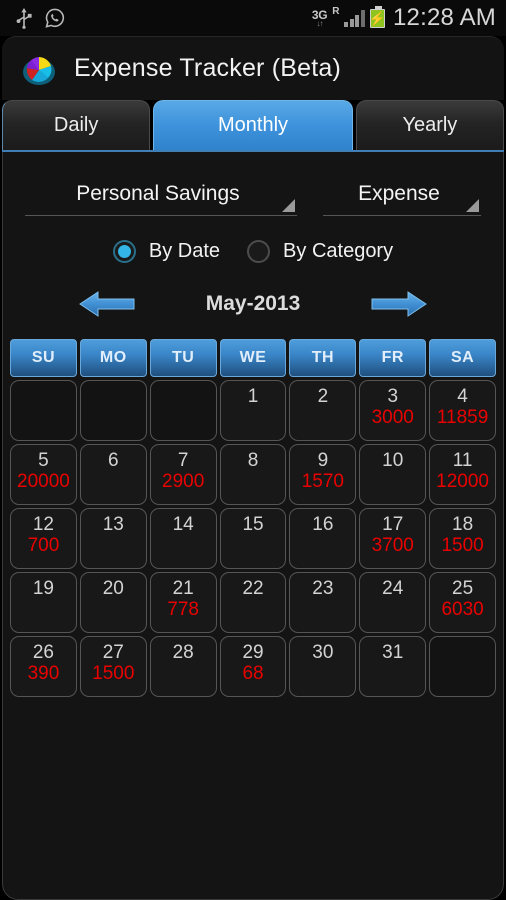 The image size is (506, 900). I want to click on calendar-day-cell: 1, so click(253, 410).